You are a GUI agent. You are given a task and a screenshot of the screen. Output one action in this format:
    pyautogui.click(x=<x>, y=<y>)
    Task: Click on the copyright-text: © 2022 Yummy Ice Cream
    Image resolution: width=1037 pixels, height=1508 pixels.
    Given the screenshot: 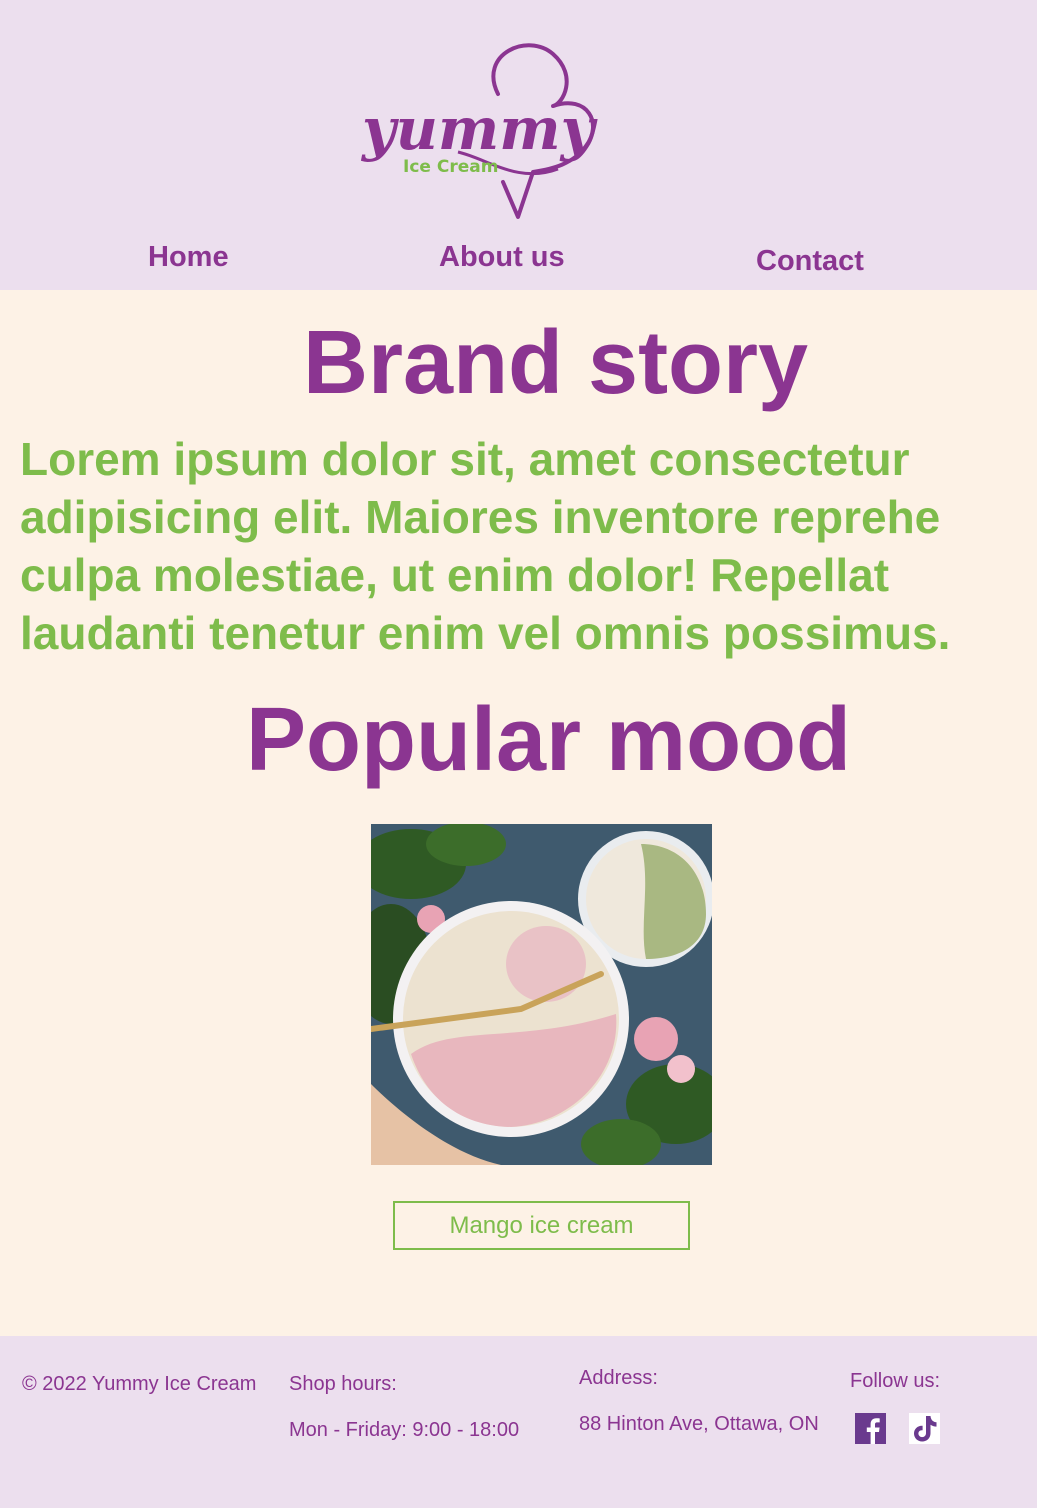 What is the action you would take?
    pyautogui.click(x=139, y=1384)
    